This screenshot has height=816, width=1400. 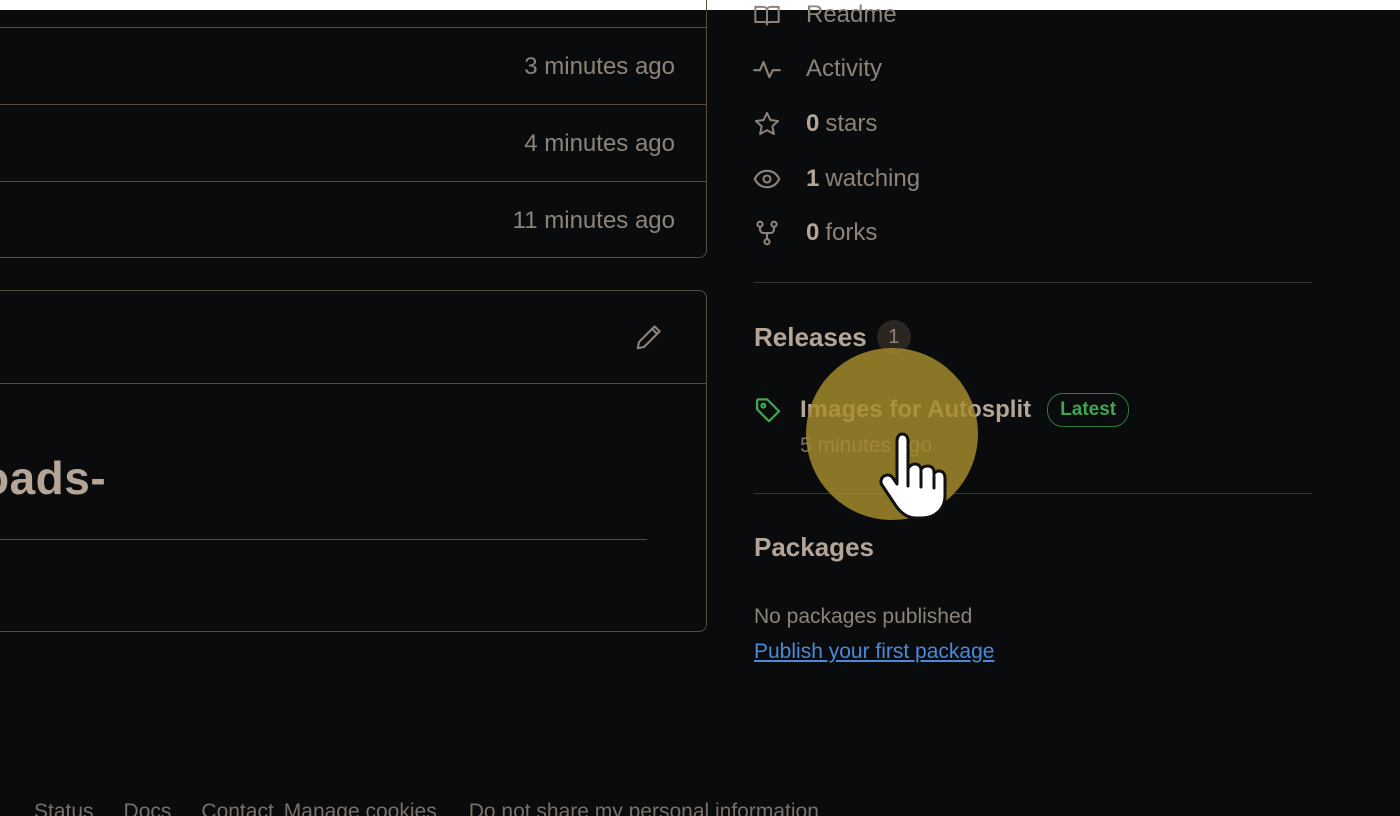 What do you see at coordinates (360, 808) in the screenshot?
I see `footer-link-manage-cookies: Manage cookies` at bounding box center [360, 808].